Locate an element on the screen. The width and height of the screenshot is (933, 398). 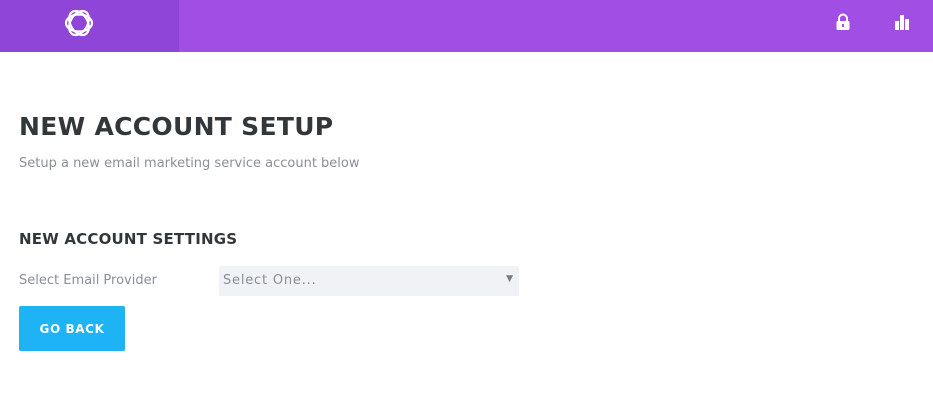
email-provider-label: Select Email Provider is located at coordinates (88, 280).